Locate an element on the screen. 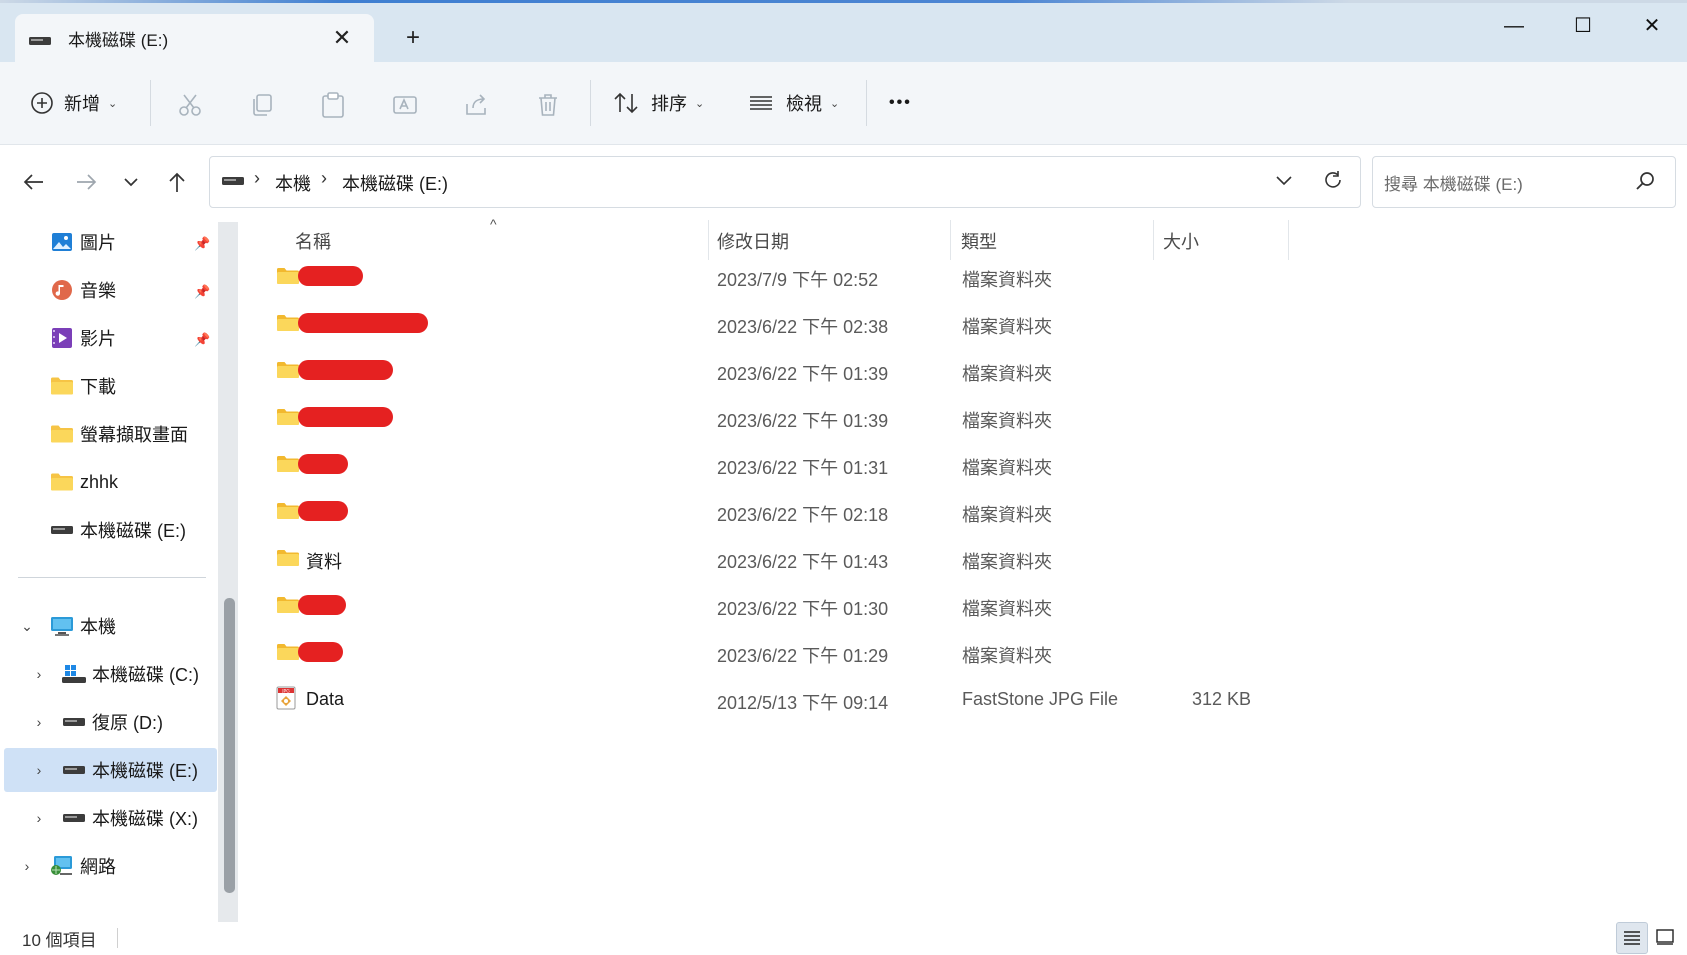 This screenshot has height=955, width=1687. chevron-down-icon is located at coordinates (131, 182).